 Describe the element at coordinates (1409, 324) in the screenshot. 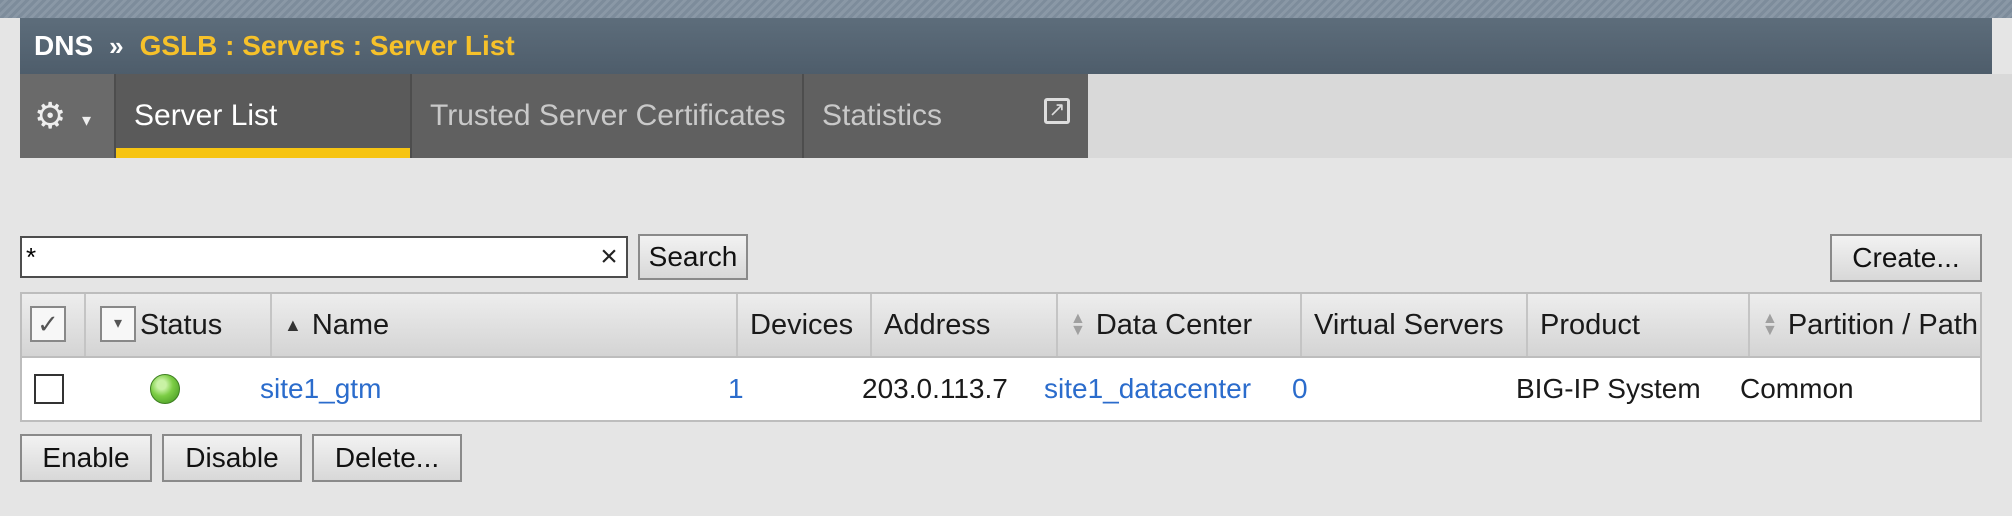

I see `header-virtual-servers-label: Virtual Servers` at that location.